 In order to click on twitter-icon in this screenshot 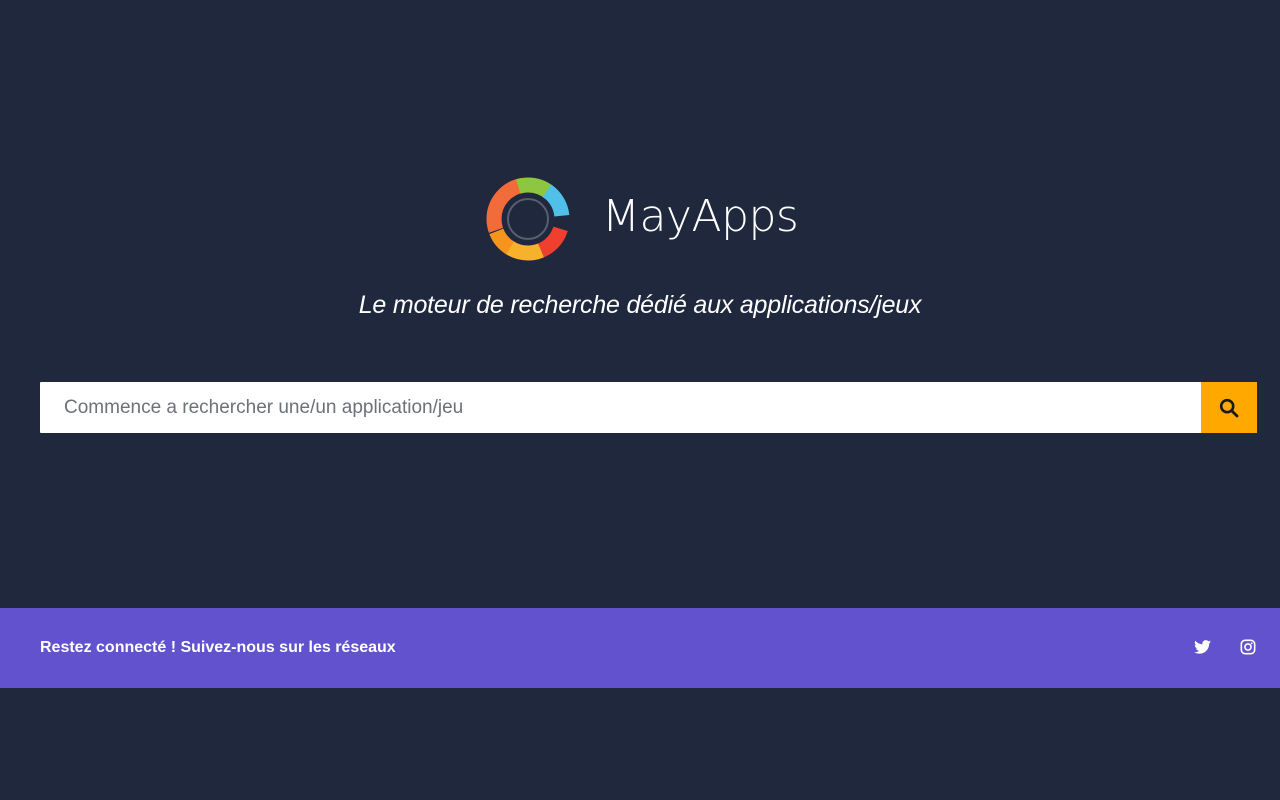, I will do `click(1202, 647)`.